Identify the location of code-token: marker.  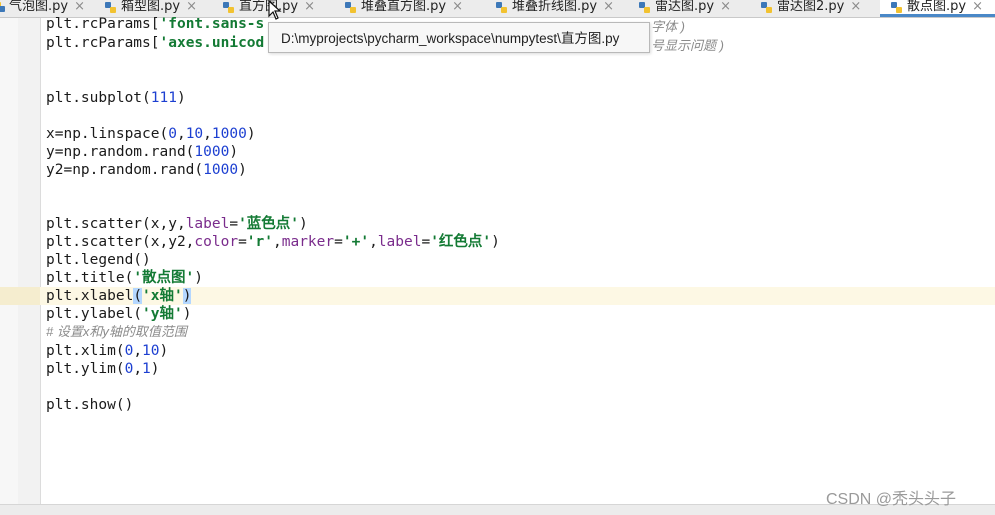
(308, 242).